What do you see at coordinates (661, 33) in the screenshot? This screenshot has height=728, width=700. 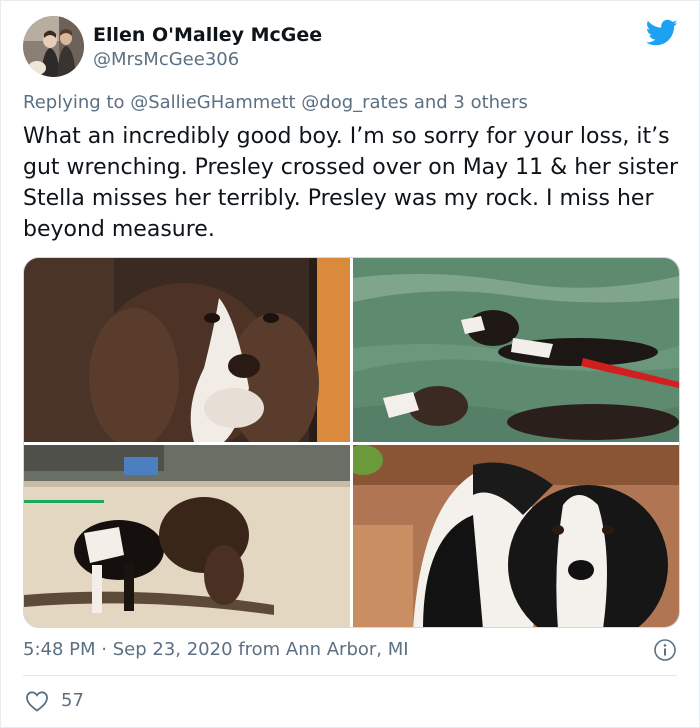 I see `twitter-bird-icon` at bounding box center [661, 33].